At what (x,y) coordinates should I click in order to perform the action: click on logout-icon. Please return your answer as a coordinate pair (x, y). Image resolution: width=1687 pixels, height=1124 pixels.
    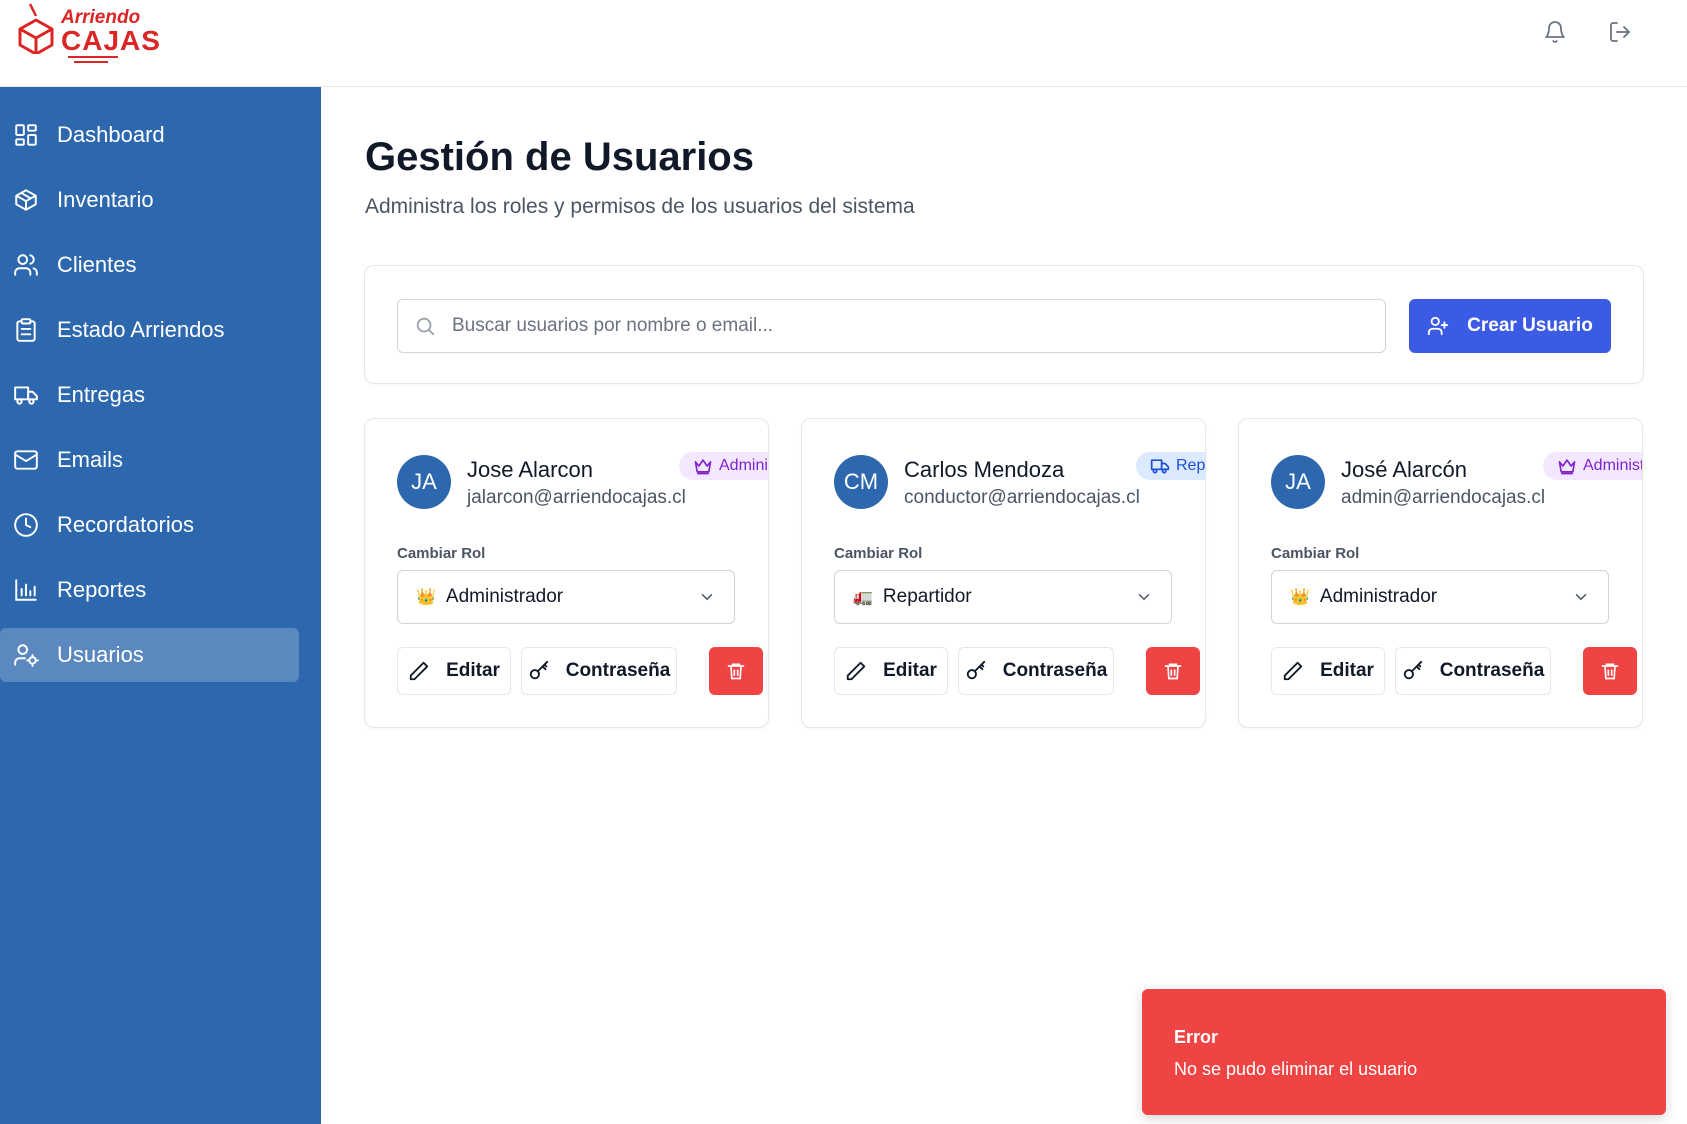
    Looking at the image, I should click on (1620, 32).